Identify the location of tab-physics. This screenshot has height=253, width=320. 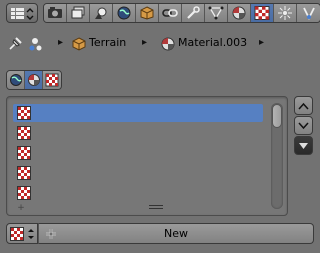
(308, 13).